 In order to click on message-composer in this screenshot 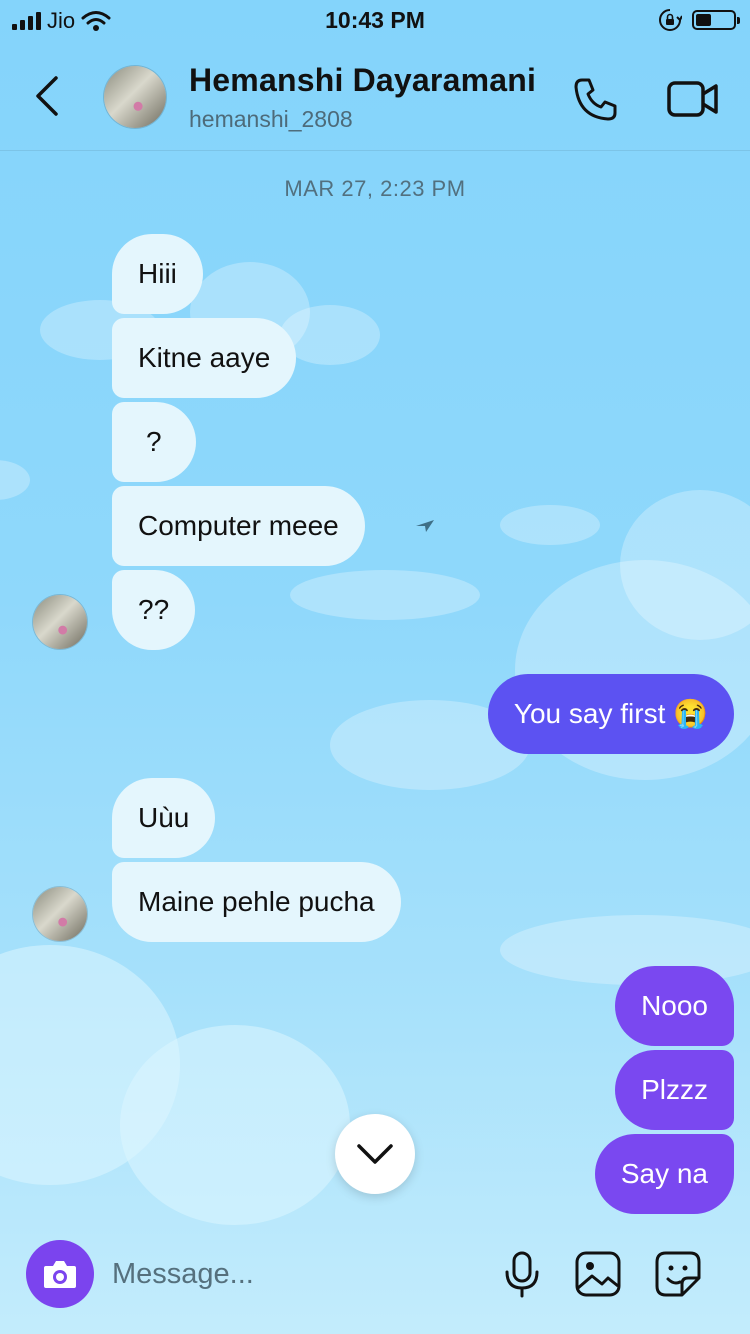, I will do `click(375, 1279)`.